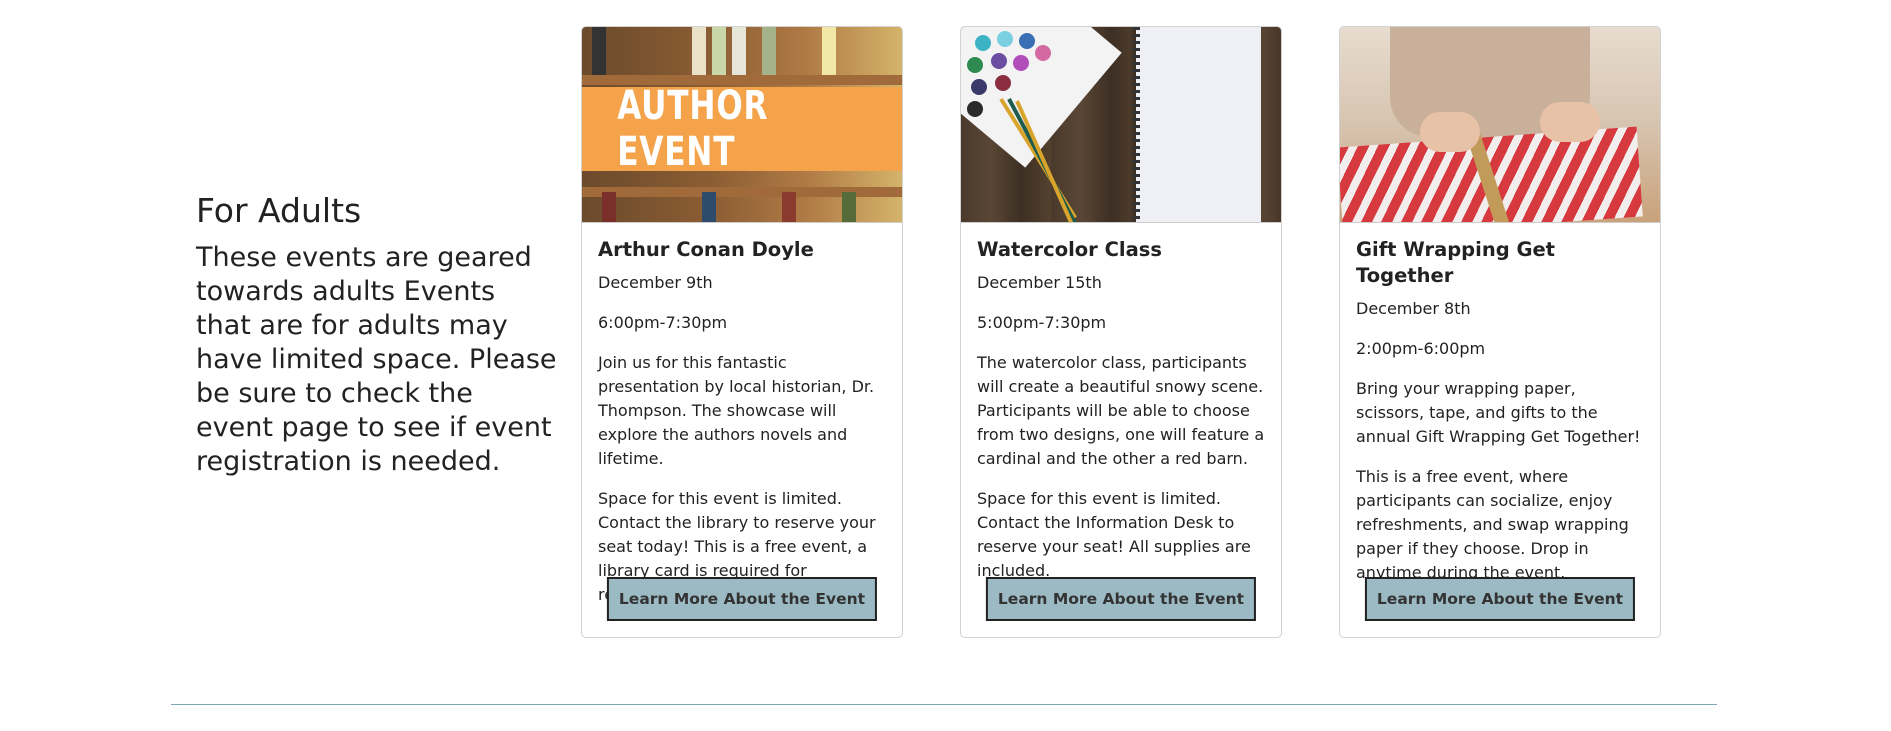  I want to click on event-date: December 15th, so click(1039, 282).